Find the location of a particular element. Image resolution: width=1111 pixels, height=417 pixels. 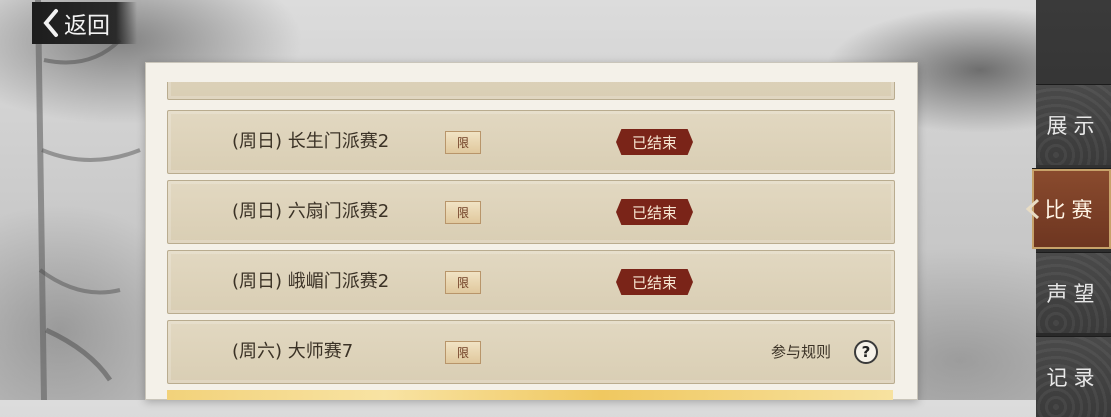

tab-label: 比赛 is located at coordinates (1071, 210).